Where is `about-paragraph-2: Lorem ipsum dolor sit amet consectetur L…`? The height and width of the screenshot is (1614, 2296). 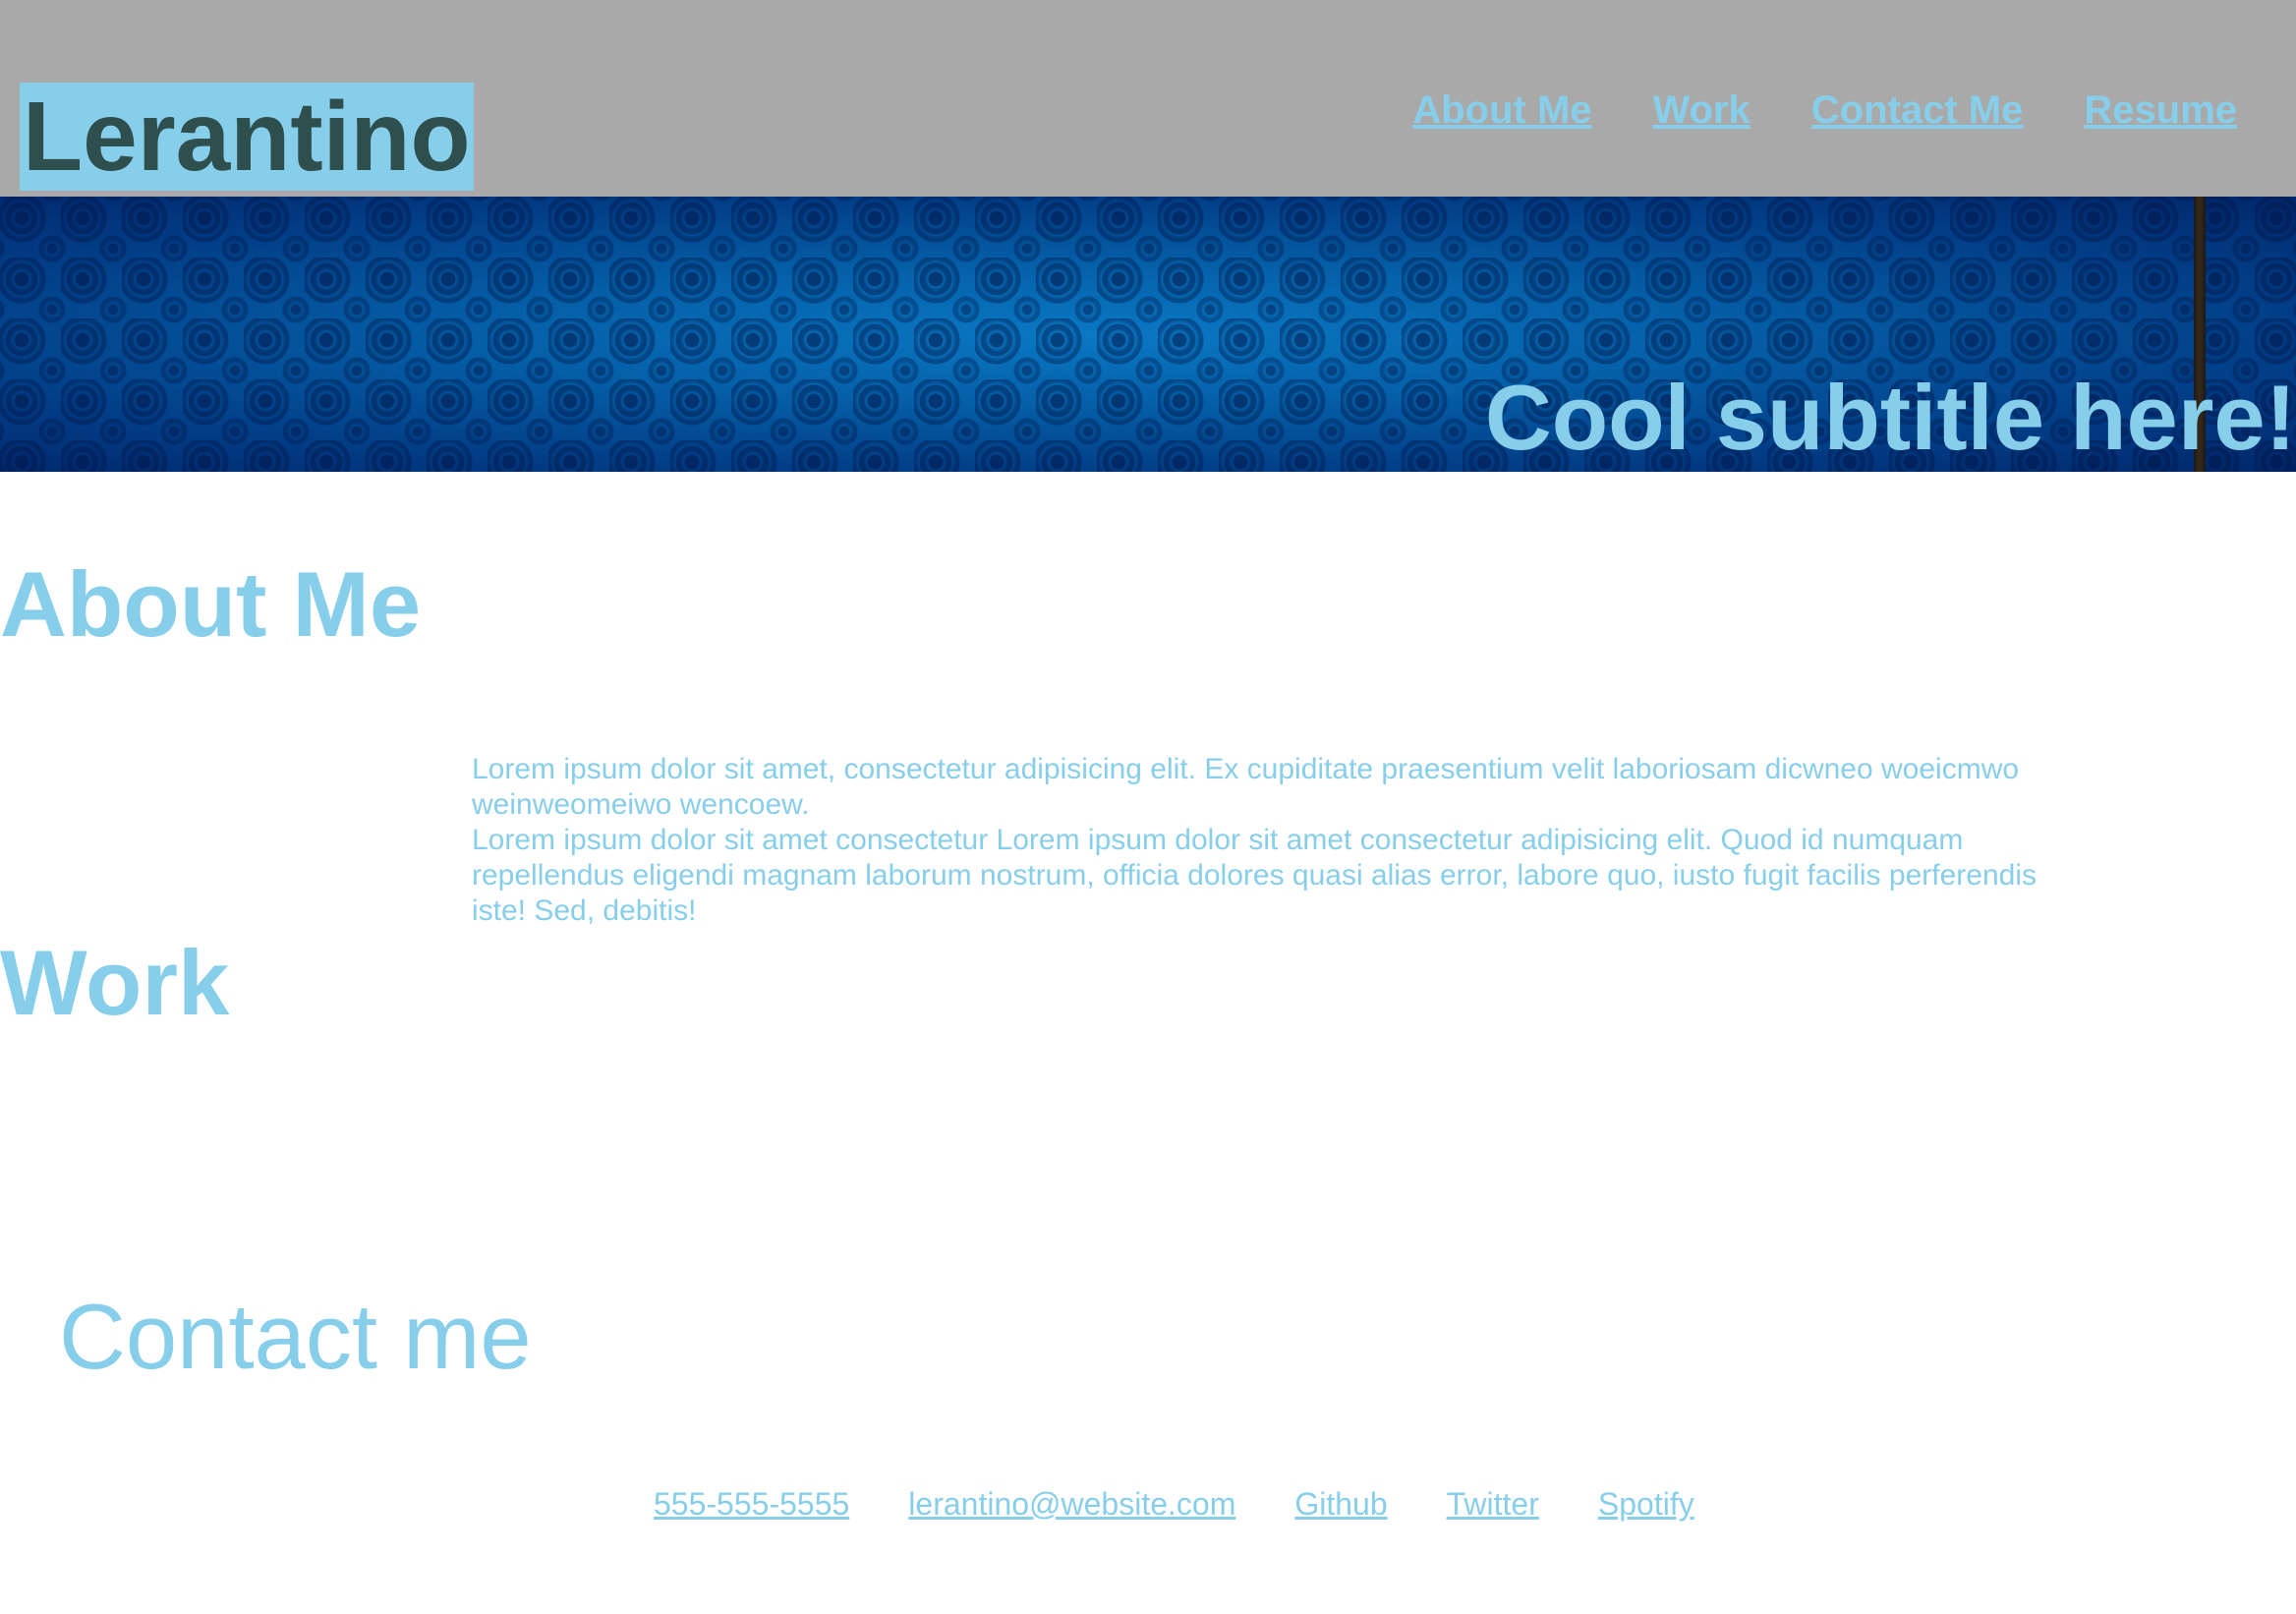 about-paragraph-2: Lorem ipsum dolor sit amet consectetur L… is located at coordinates (1255, 875).